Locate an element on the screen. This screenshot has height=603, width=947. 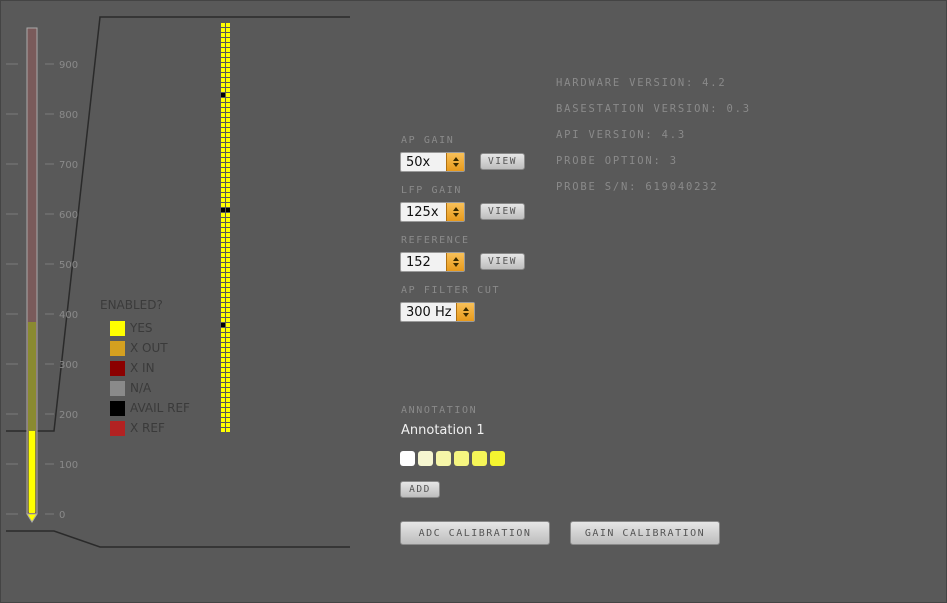
ap-gain-select: 50x is located at coordinates (432, 162).